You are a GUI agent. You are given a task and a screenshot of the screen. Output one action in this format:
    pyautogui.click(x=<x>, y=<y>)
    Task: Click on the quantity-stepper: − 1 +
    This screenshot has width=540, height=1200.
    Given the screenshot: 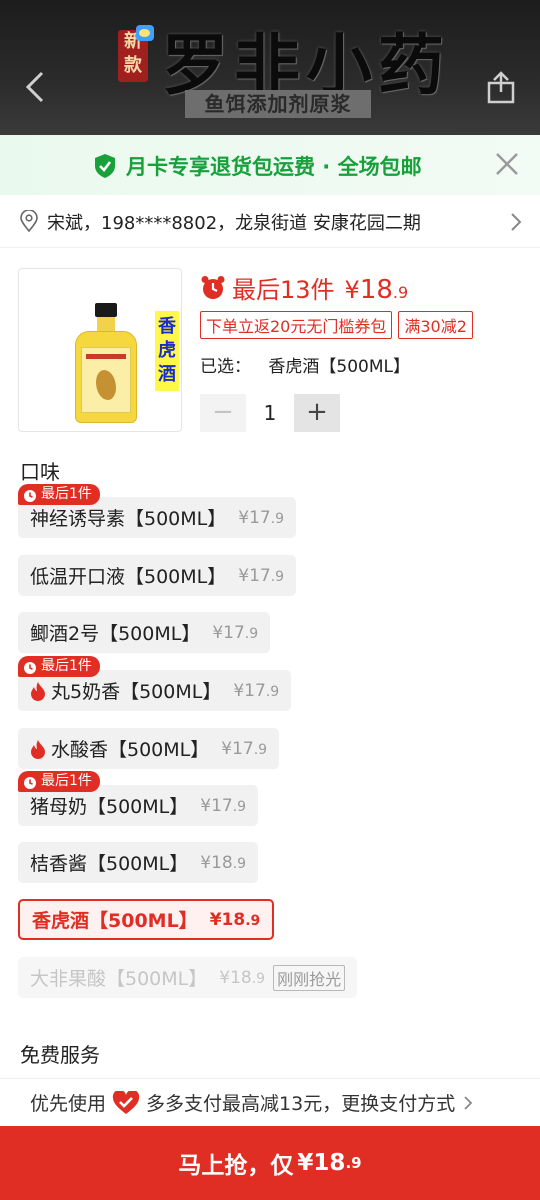 What is the action you would take?
    pyautogui.click(x=270, y=413)
    